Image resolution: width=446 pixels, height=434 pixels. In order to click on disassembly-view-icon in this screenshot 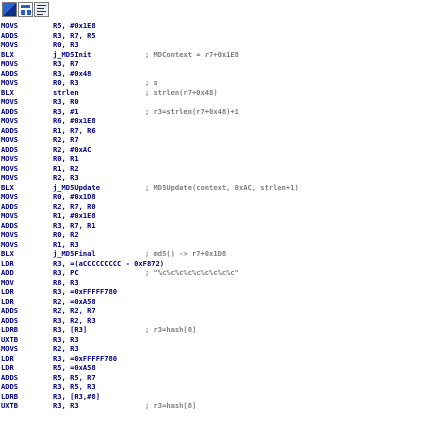, I will do `click(9, 9)`.